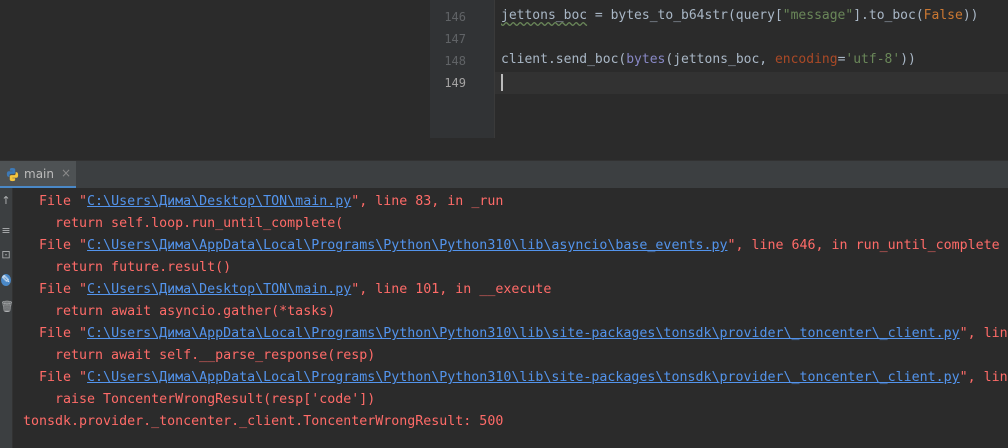  I want to click on print-icon: ✎, so click(6, 280).